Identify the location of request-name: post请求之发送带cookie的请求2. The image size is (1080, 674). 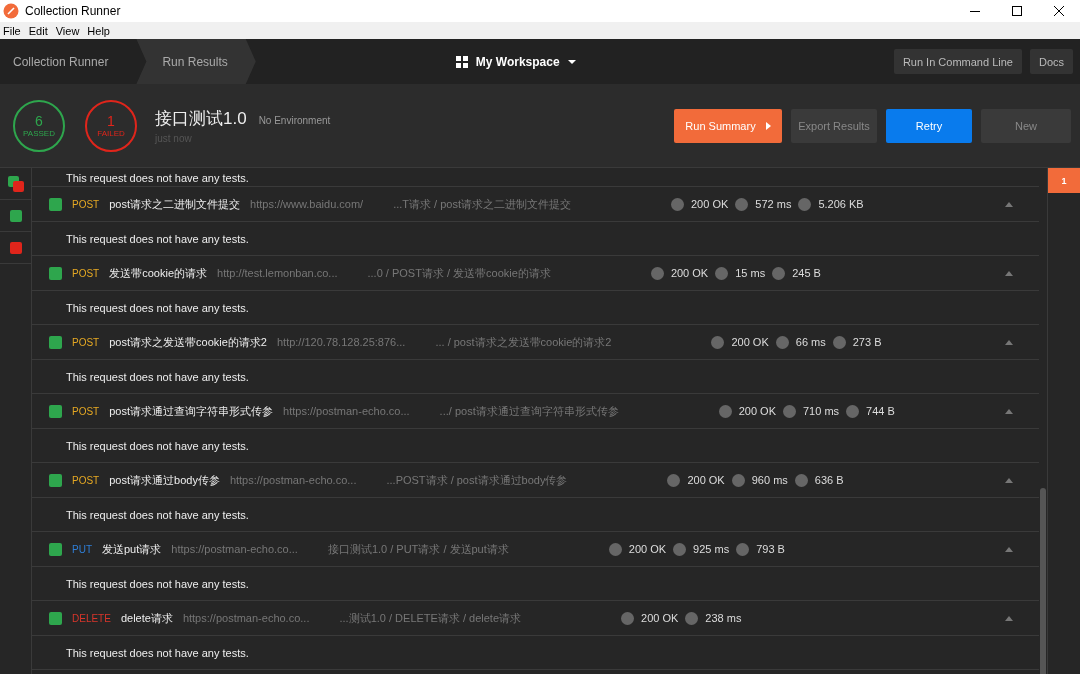
(188, 342).